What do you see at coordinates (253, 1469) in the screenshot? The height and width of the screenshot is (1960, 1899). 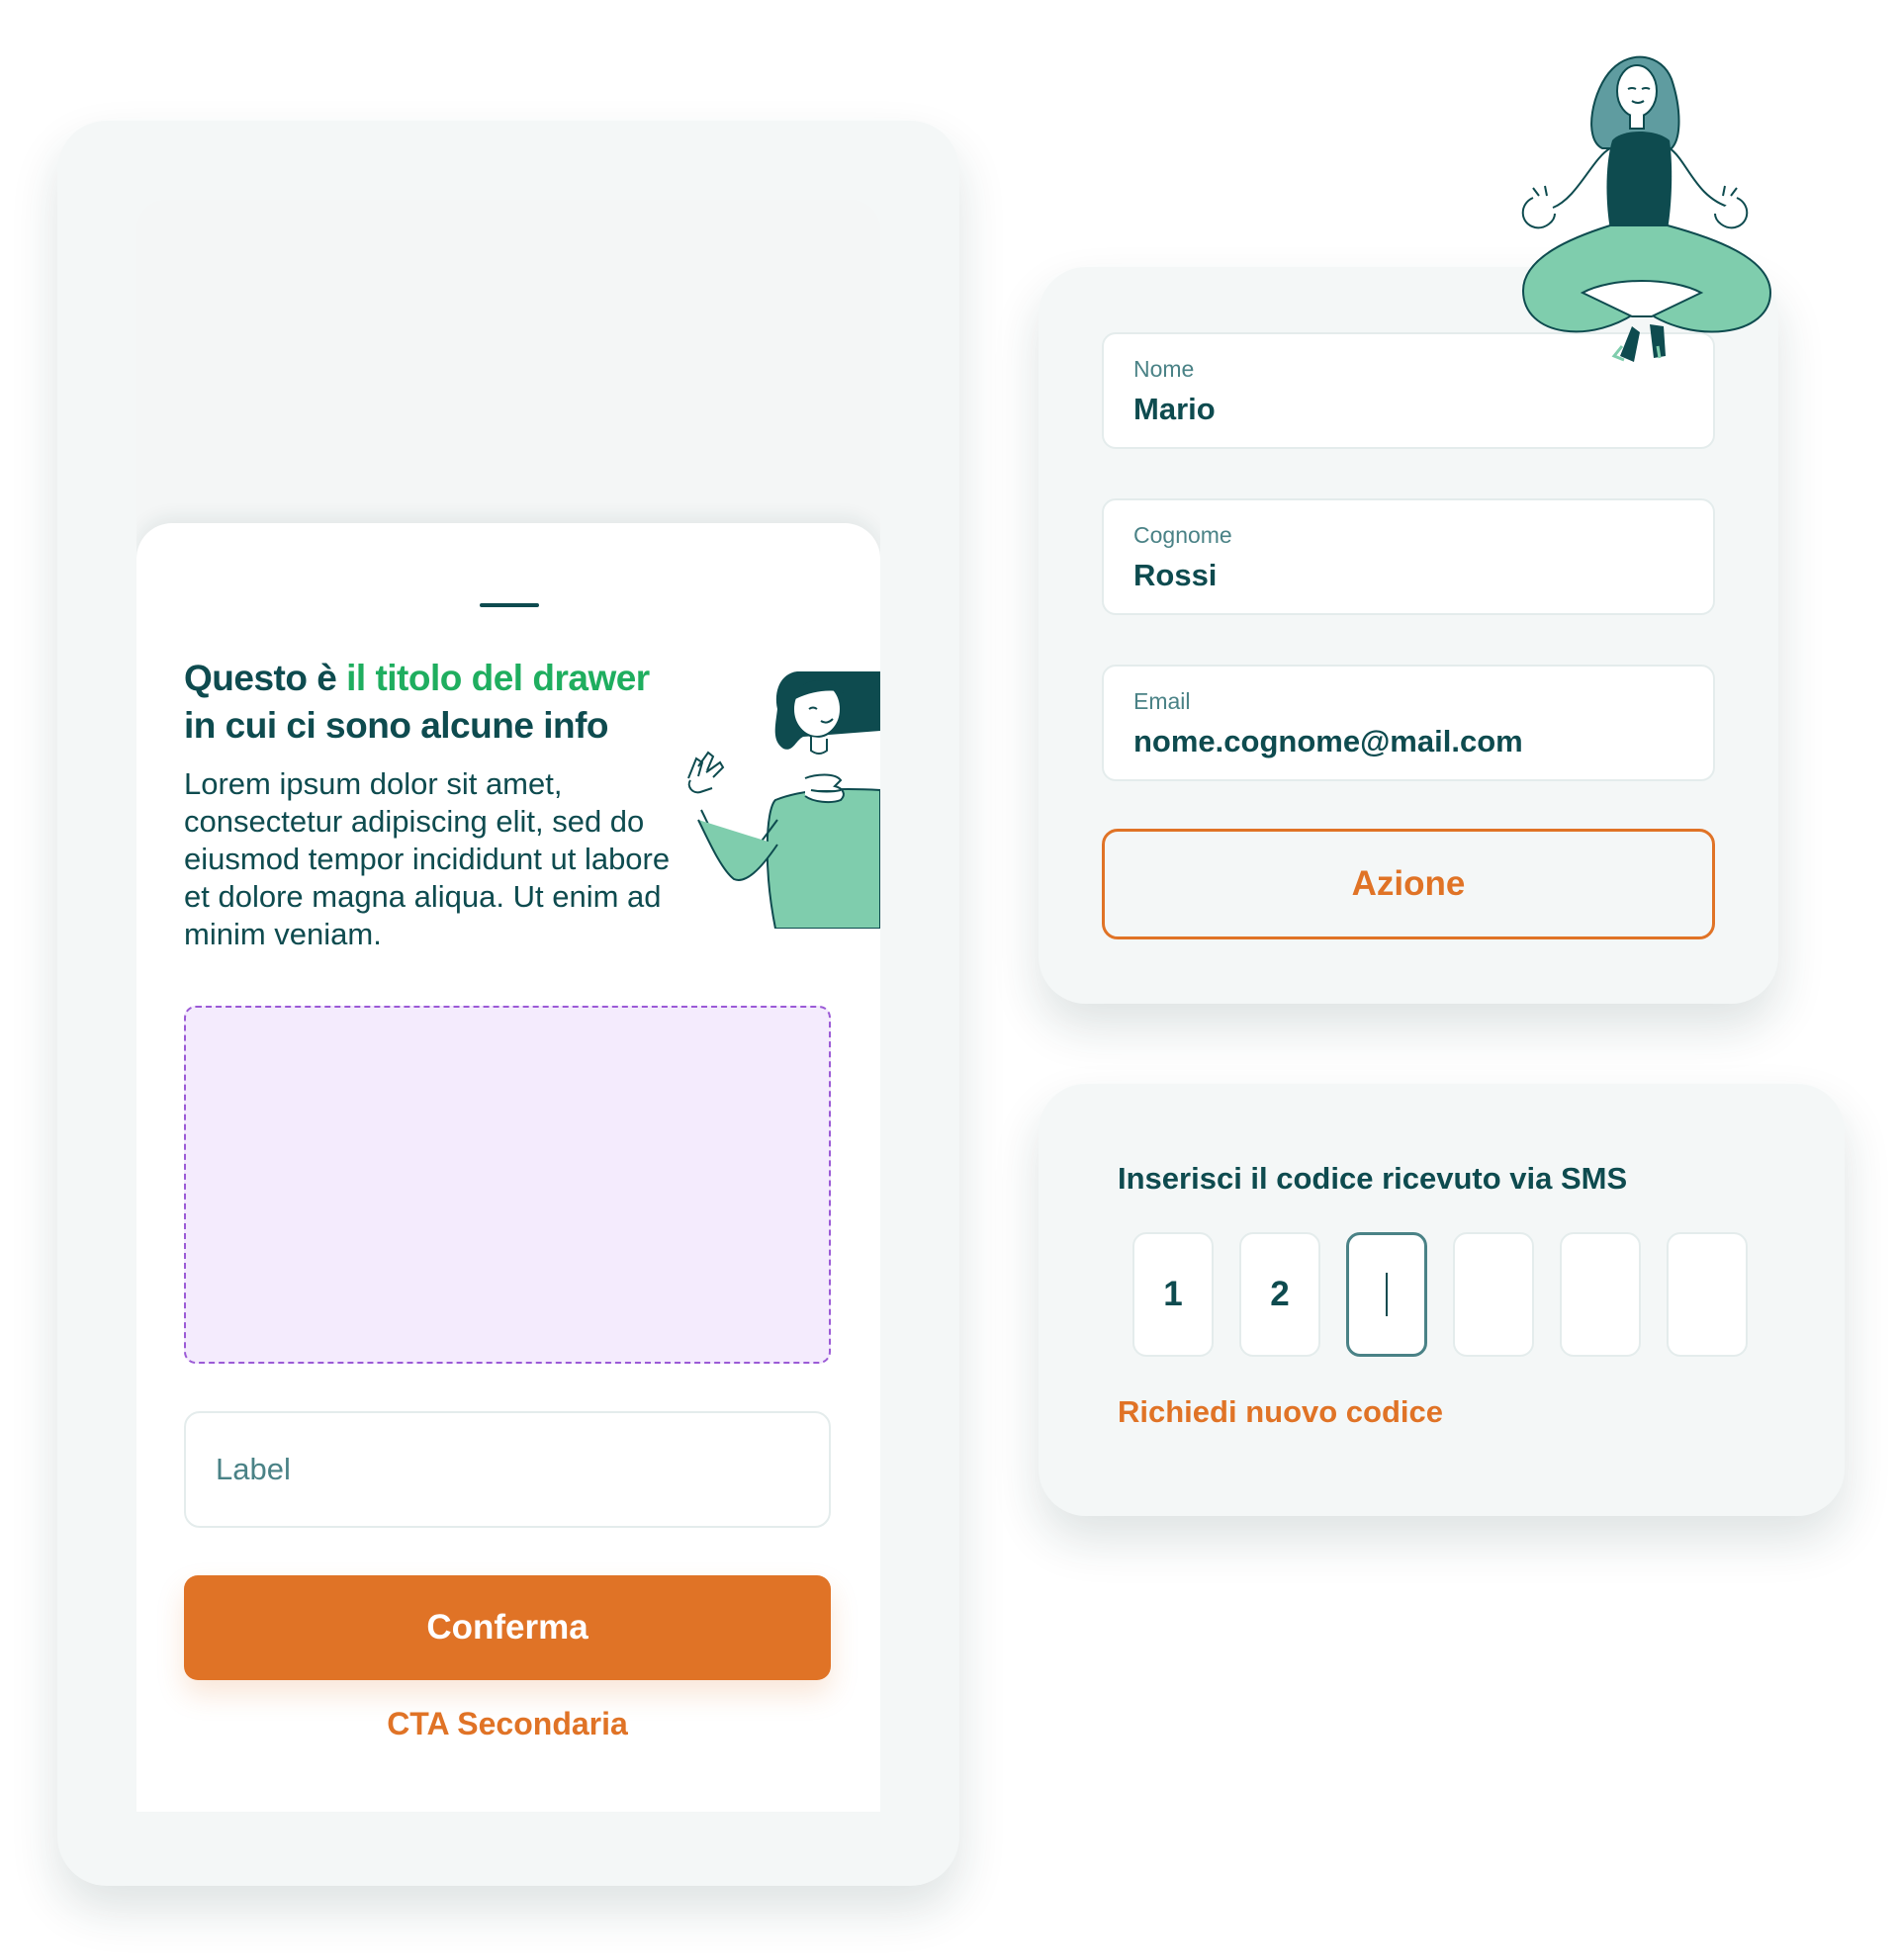 I see `label-input-placeholder: Label` at bounding box center [253, 1469].